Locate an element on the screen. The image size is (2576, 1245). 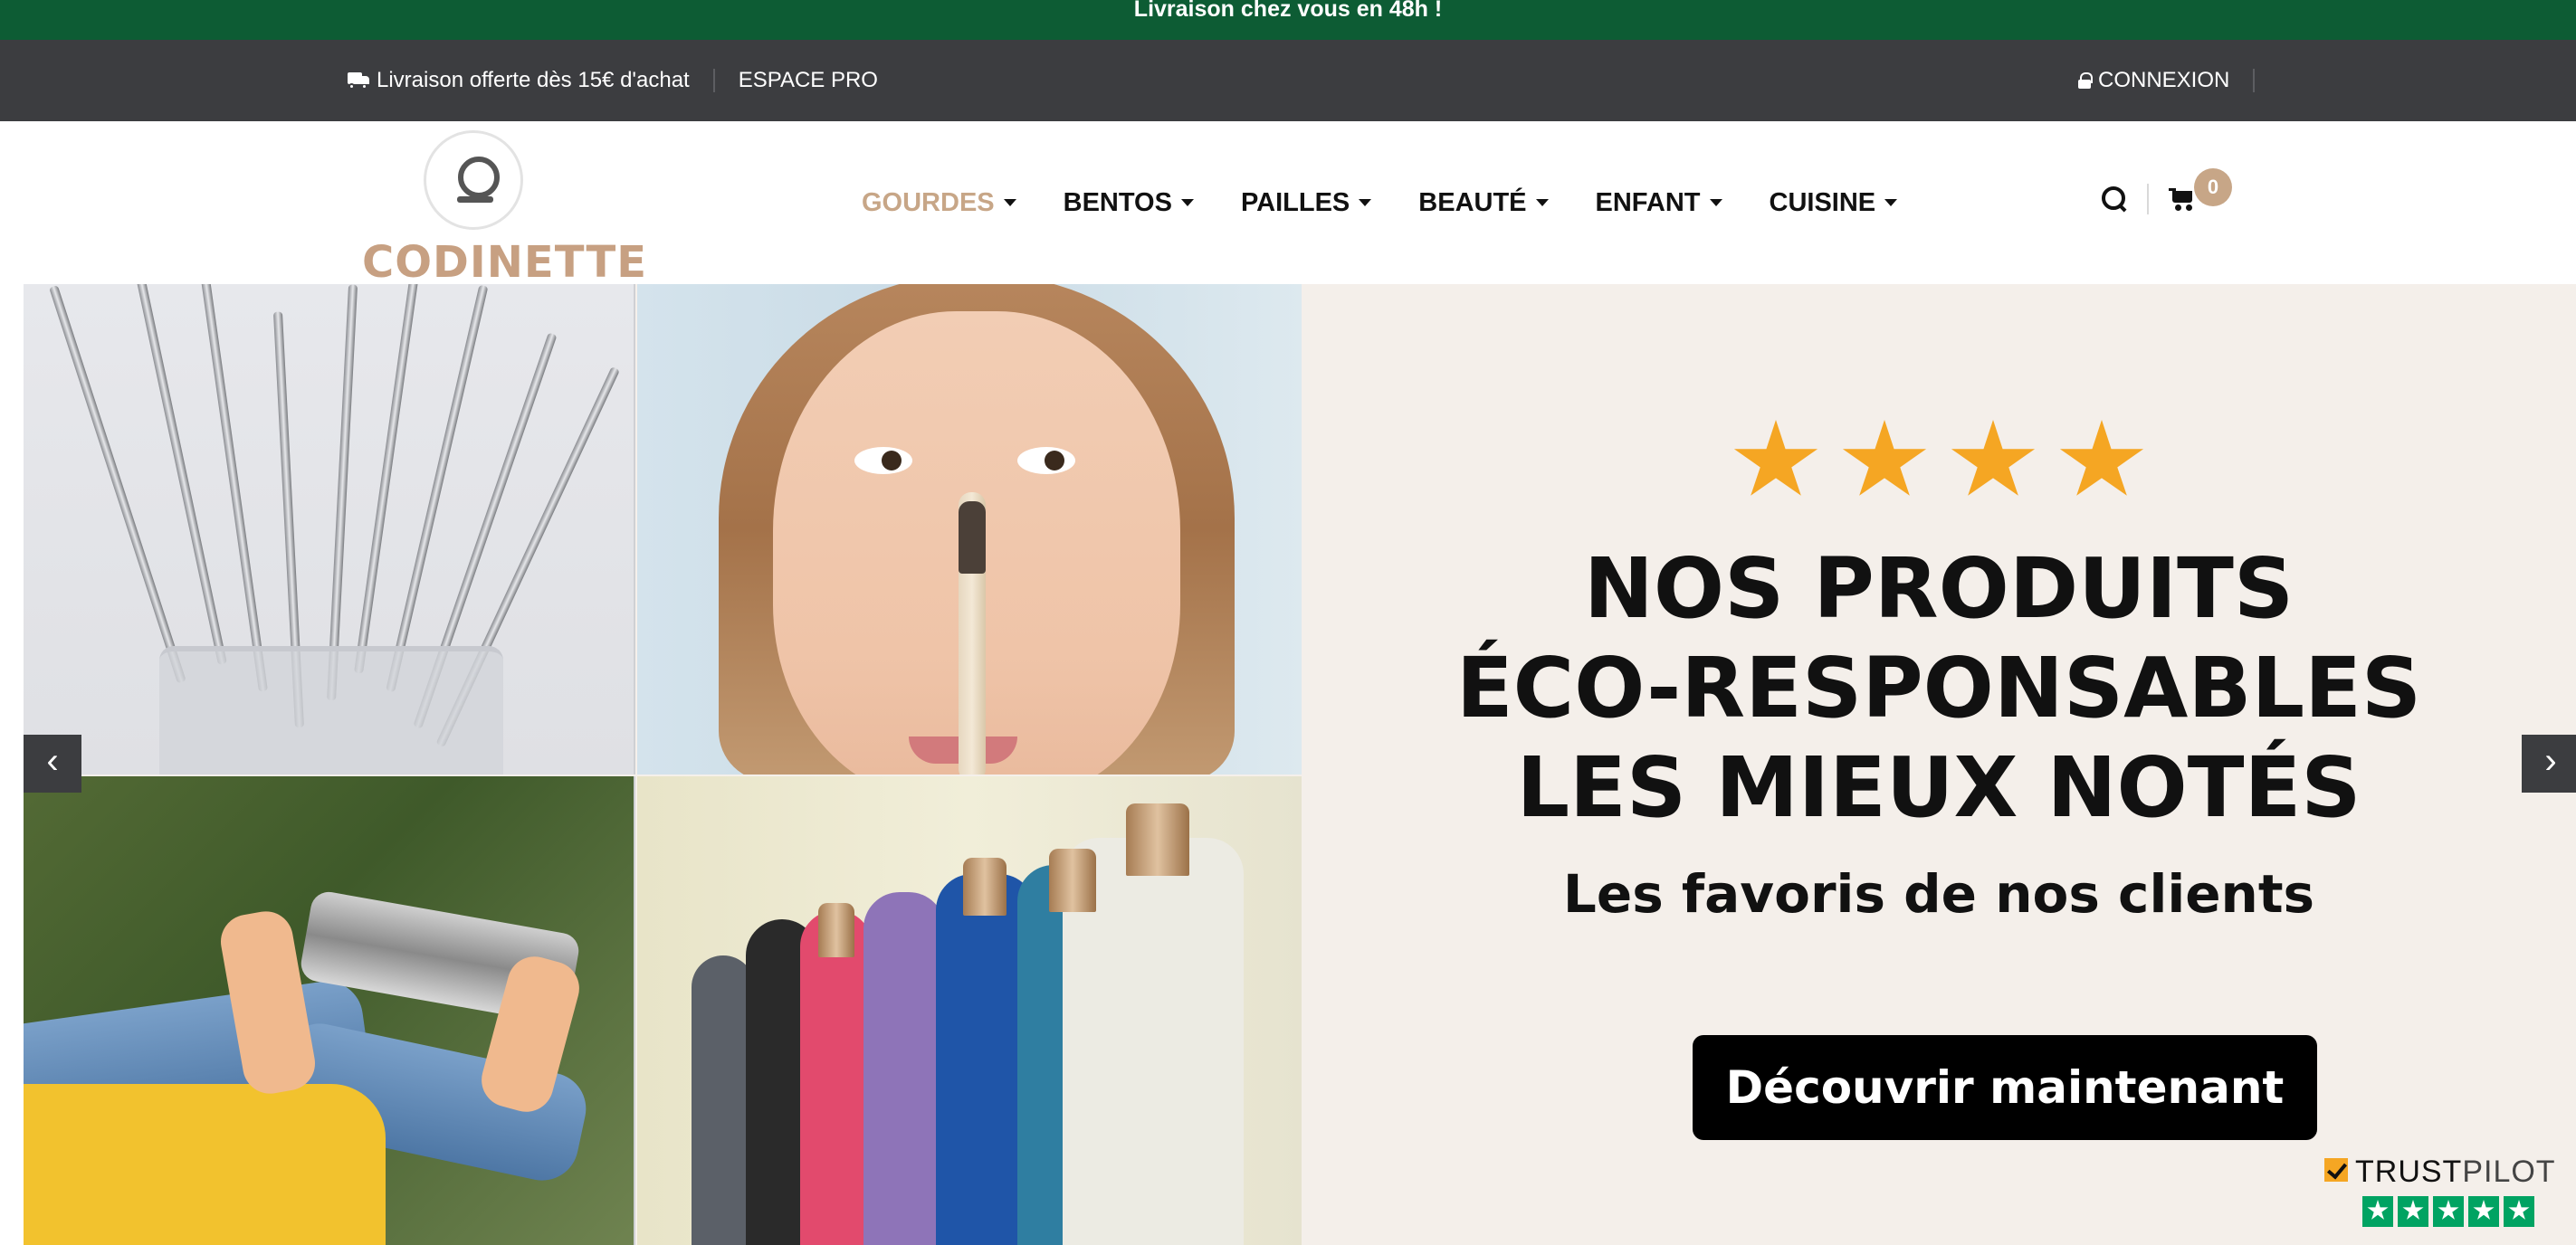
nav-label: BENTOS is located at coordinates (1118, 202).